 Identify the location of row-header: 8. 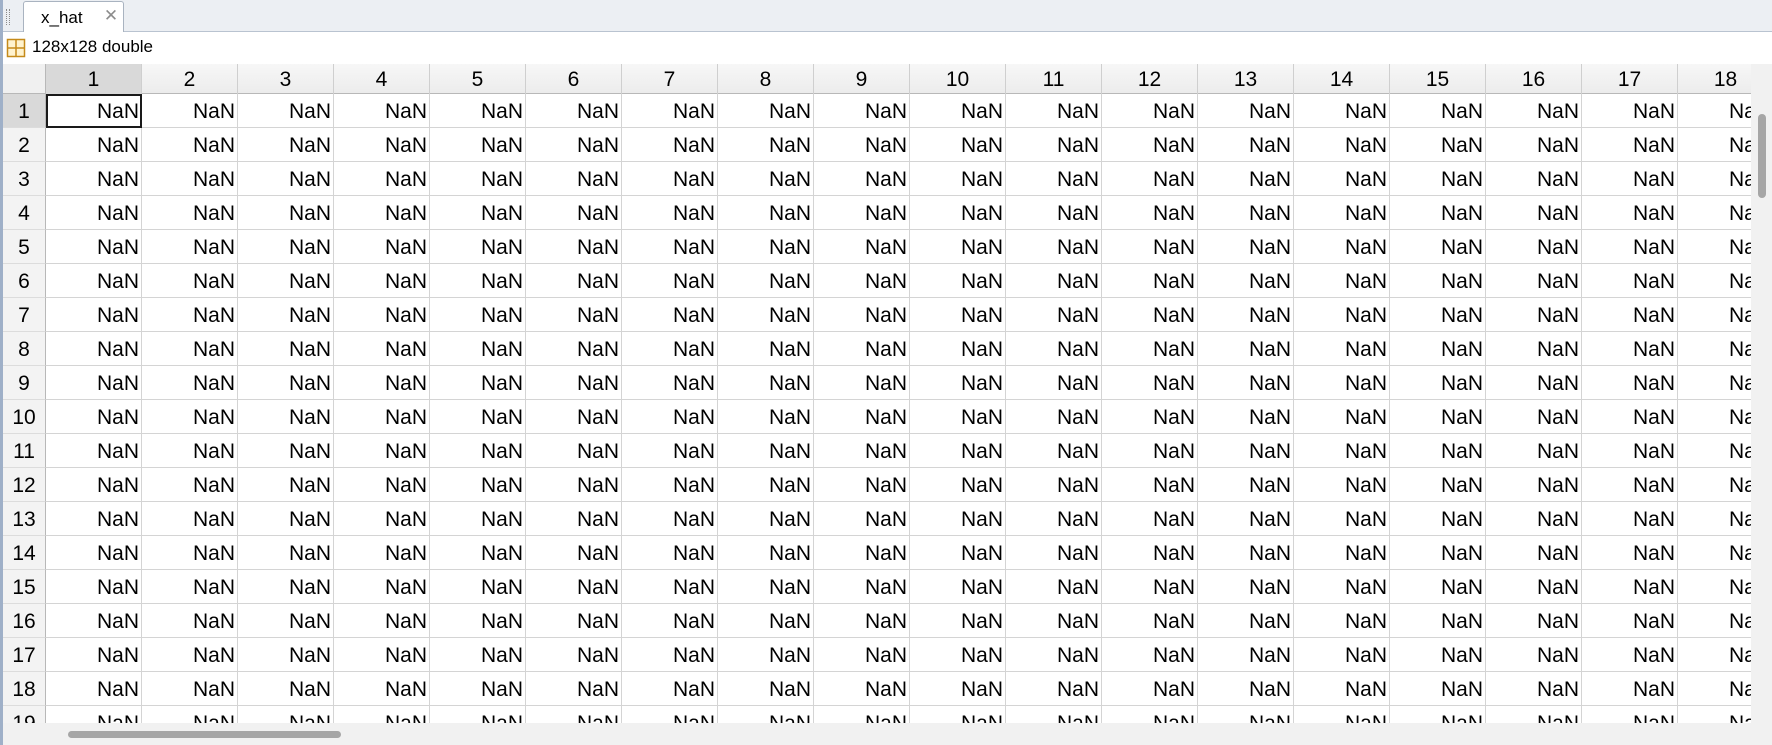
(24, 349).